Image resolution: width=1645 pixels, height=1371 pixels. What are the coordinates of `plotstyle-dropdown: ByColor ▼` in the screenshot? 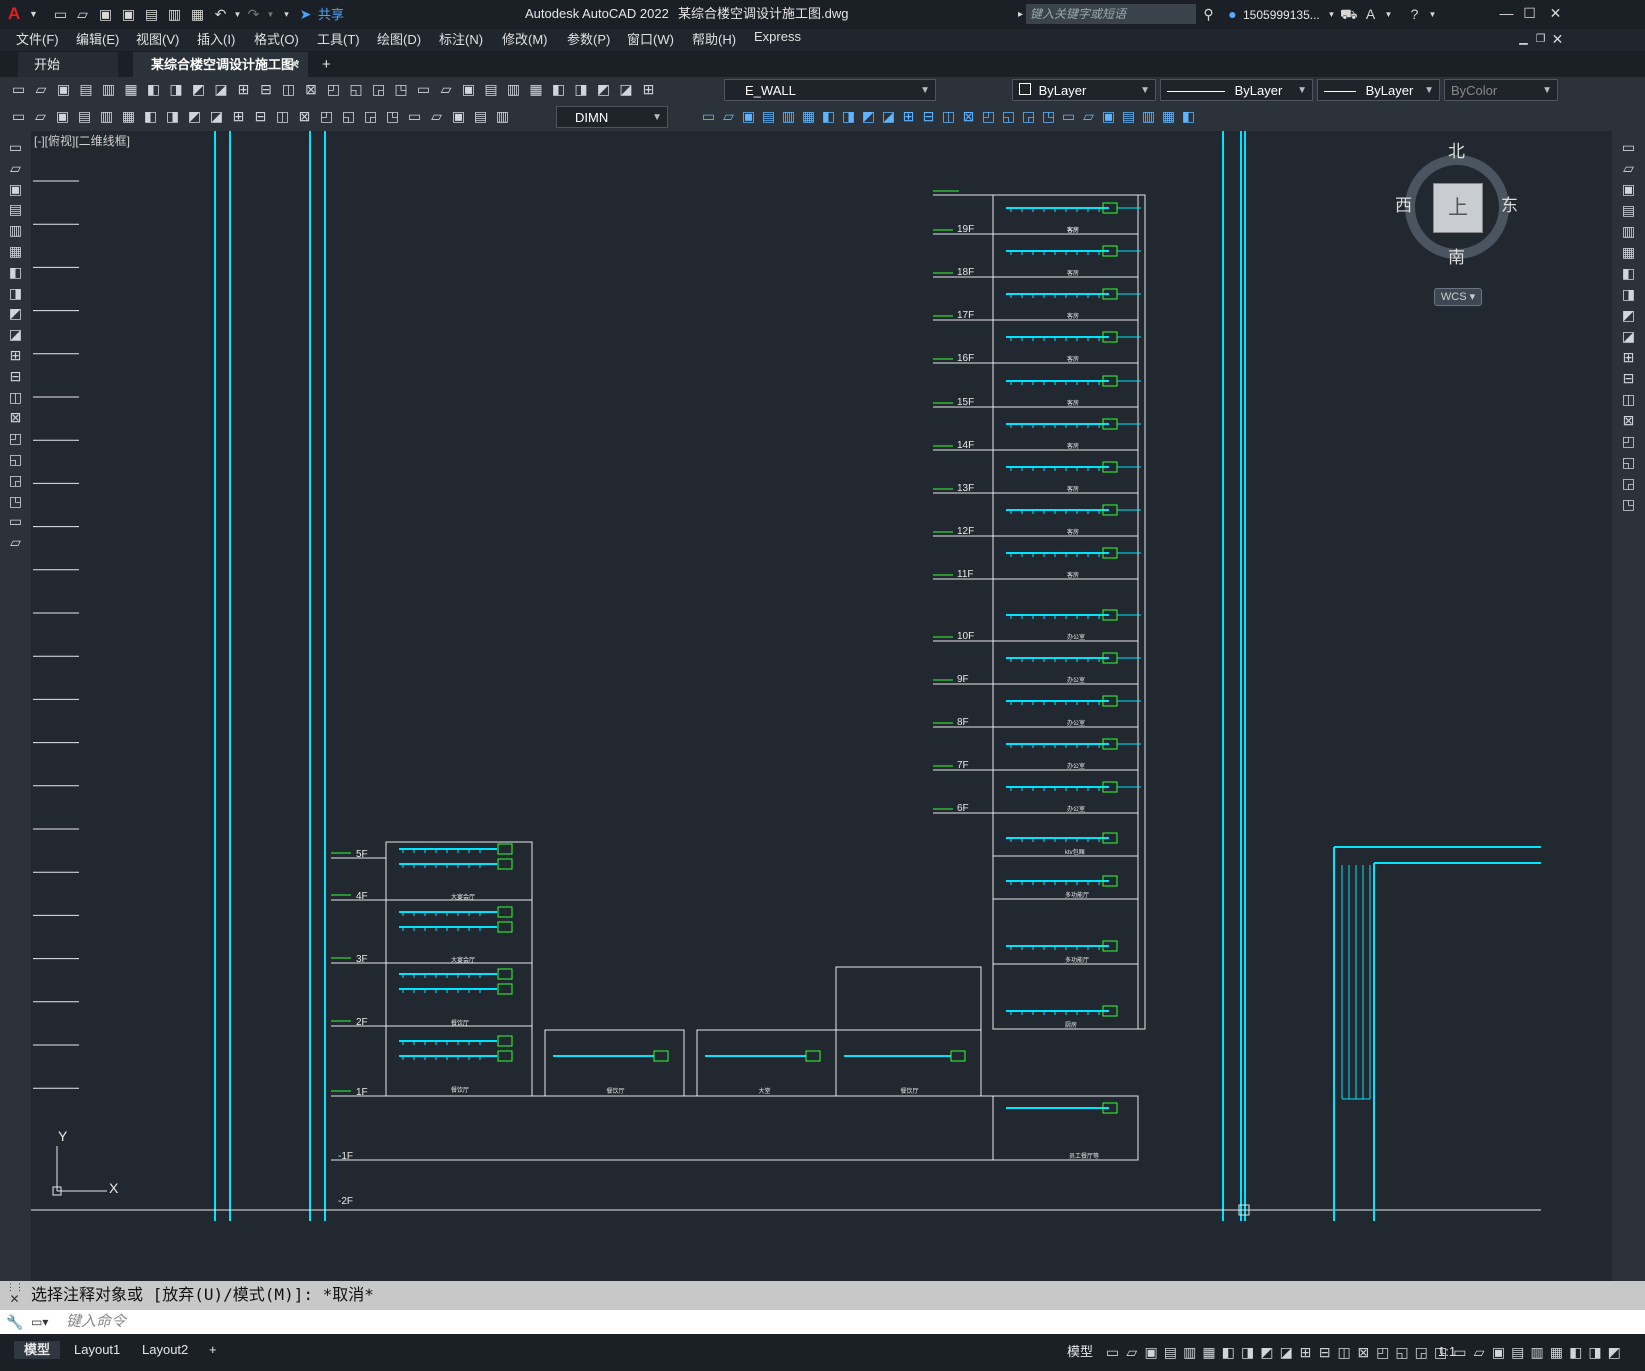 It's located at (1501, 90).